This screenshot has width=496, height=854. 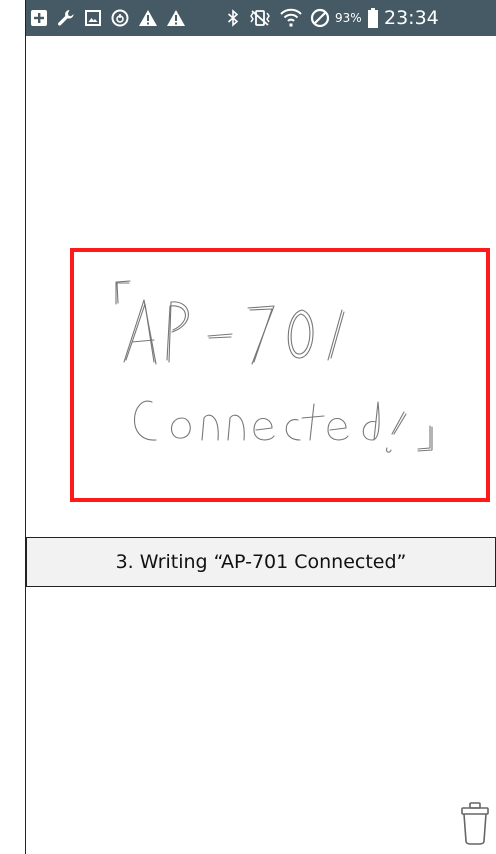 What do you see at coordinates (373, 18) in the screenshot?
I see `battery-icon` at bounding box center [373, 18].